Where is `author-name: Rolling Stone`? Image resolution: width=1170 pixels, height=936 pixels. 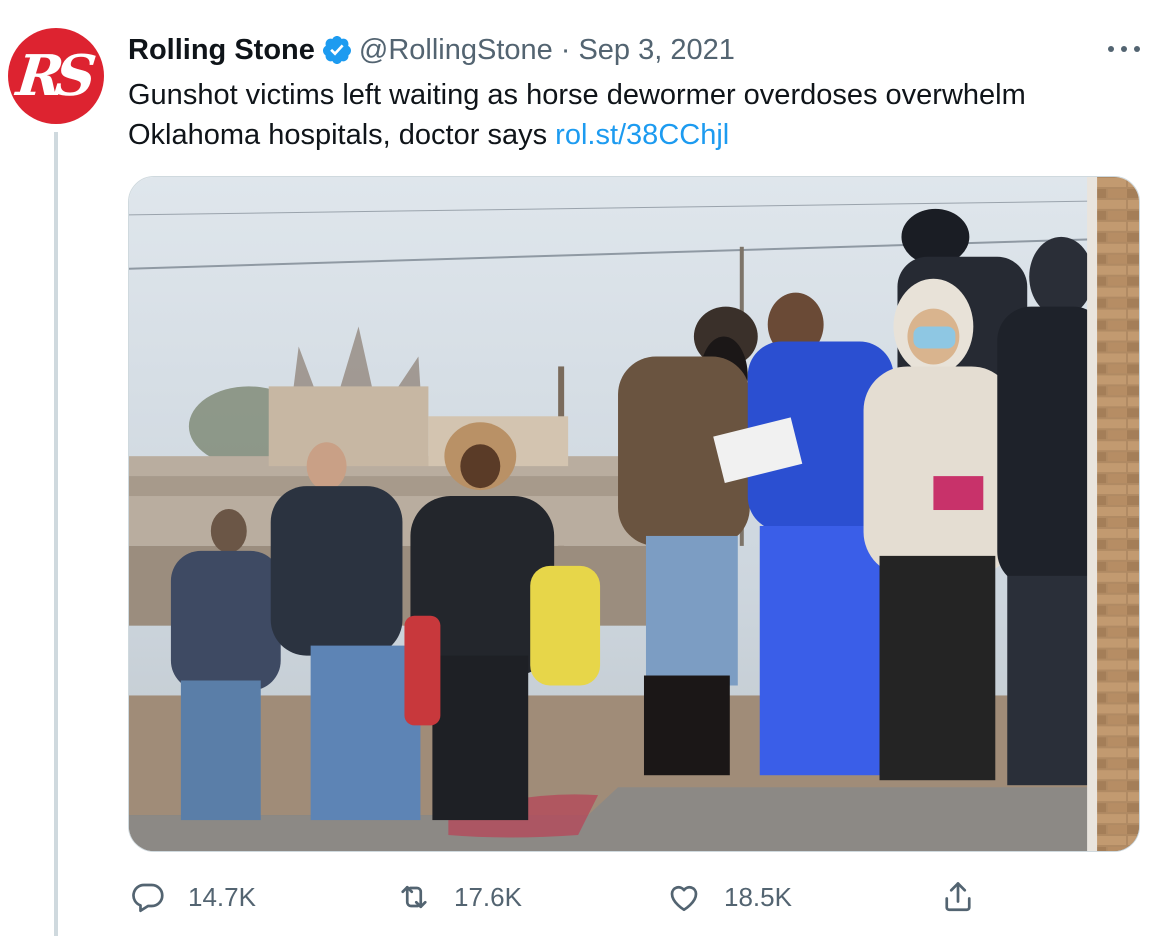
author-name: Rolling Stone is located at coordinates (221, 50).